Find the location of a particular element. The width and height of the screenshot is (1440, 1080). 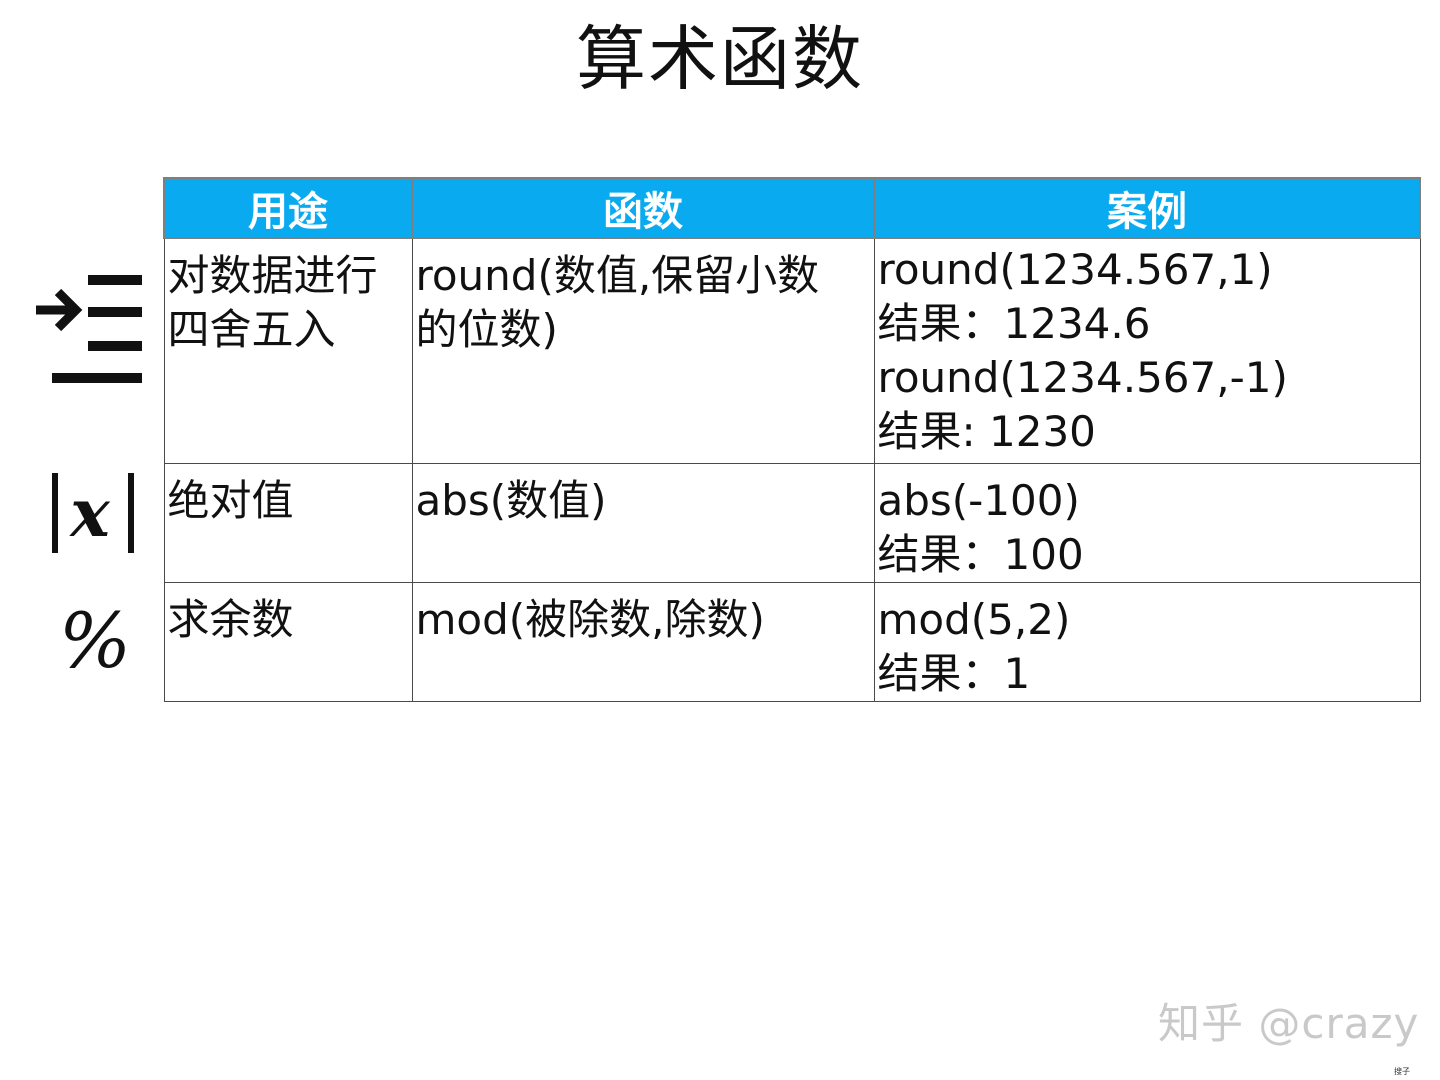

purpose-cell: 对数据进行 四舍五入 is located at coordinates (288, 350).